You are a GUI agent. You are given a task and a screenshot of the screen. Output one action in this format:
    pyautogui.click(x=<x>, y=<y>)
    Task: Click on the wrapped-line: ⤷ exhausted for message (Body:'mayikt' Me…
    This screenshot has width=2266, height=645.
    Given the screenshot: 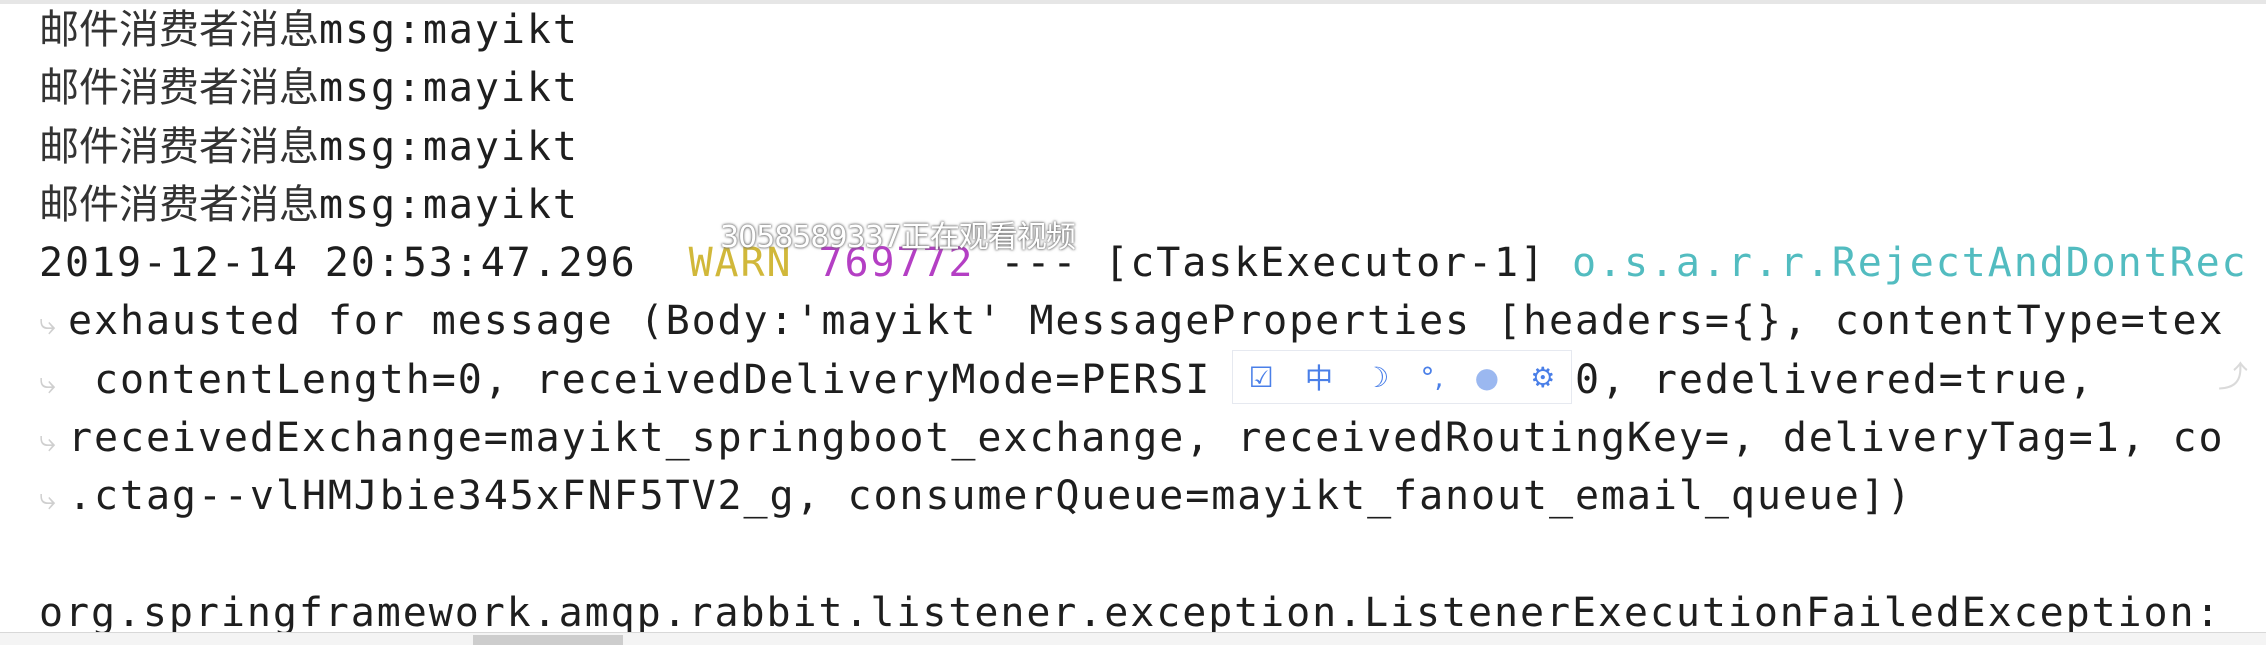 What is the action you would take?
    pyautogui.click(x=1152, y=321)
    